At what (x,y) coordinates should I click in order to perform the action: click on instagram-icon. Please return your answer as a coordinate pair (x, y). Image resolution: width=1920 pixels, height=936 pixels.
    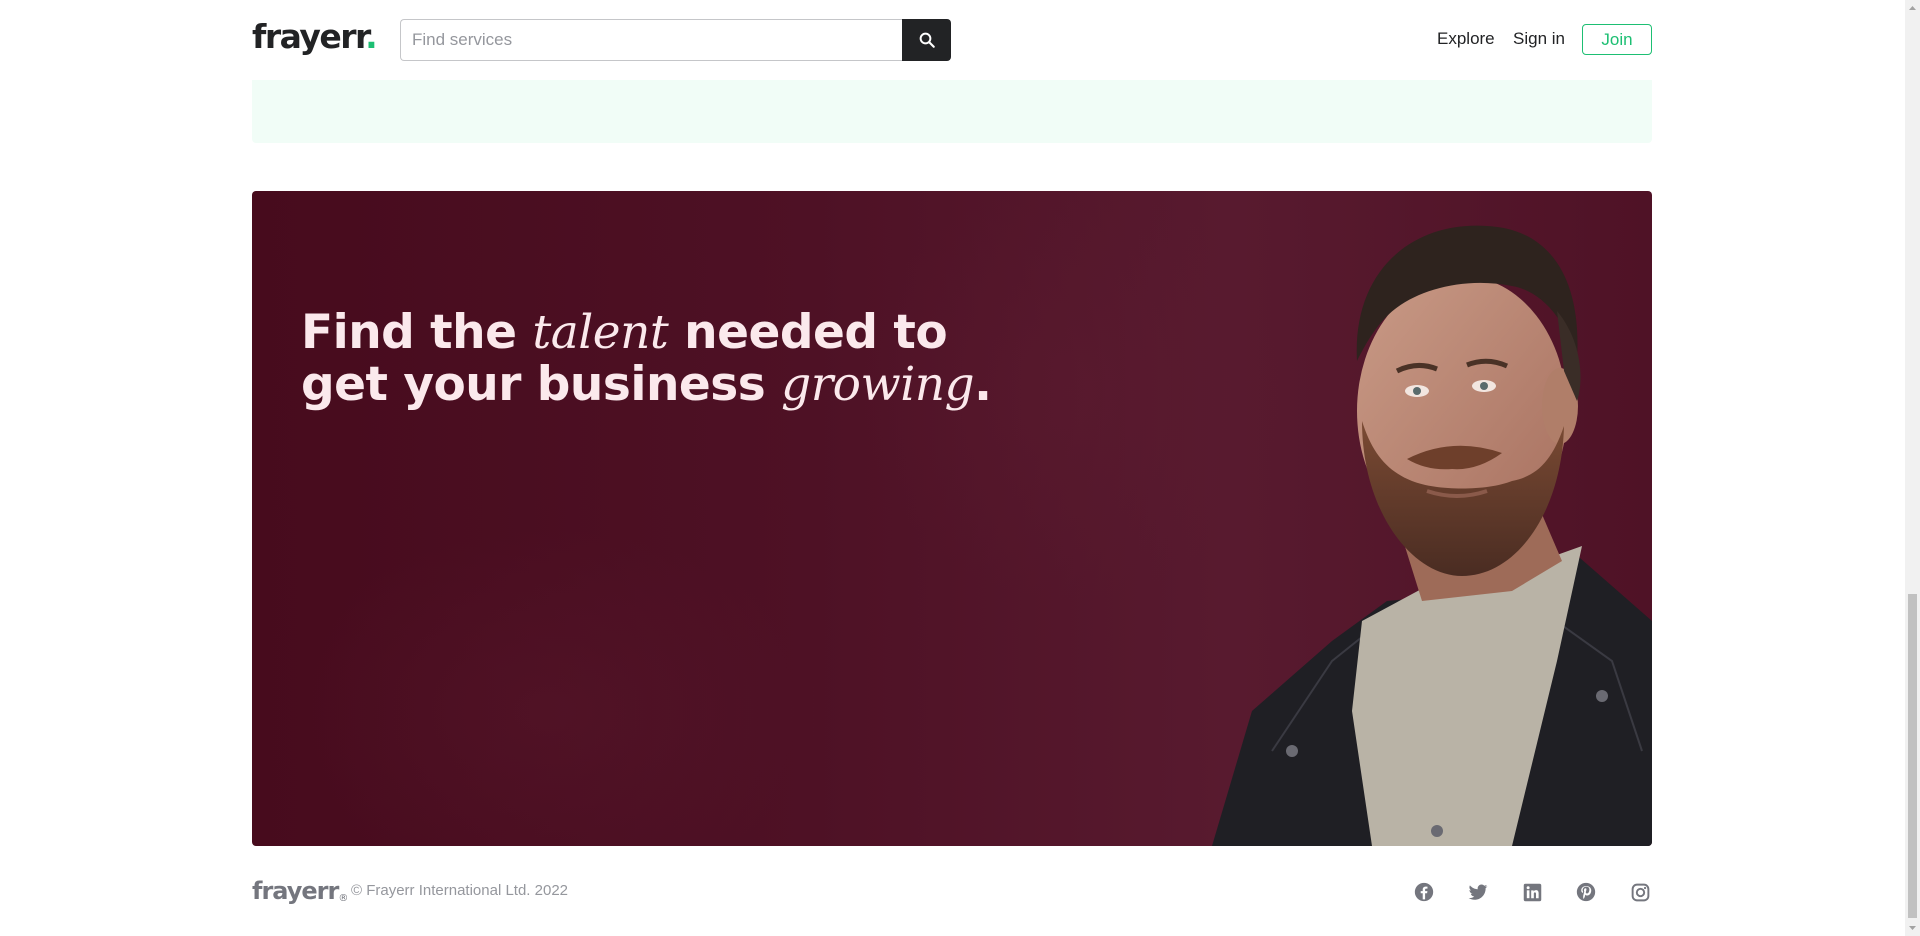
    Looking at the image, I should click on (1640, 892).